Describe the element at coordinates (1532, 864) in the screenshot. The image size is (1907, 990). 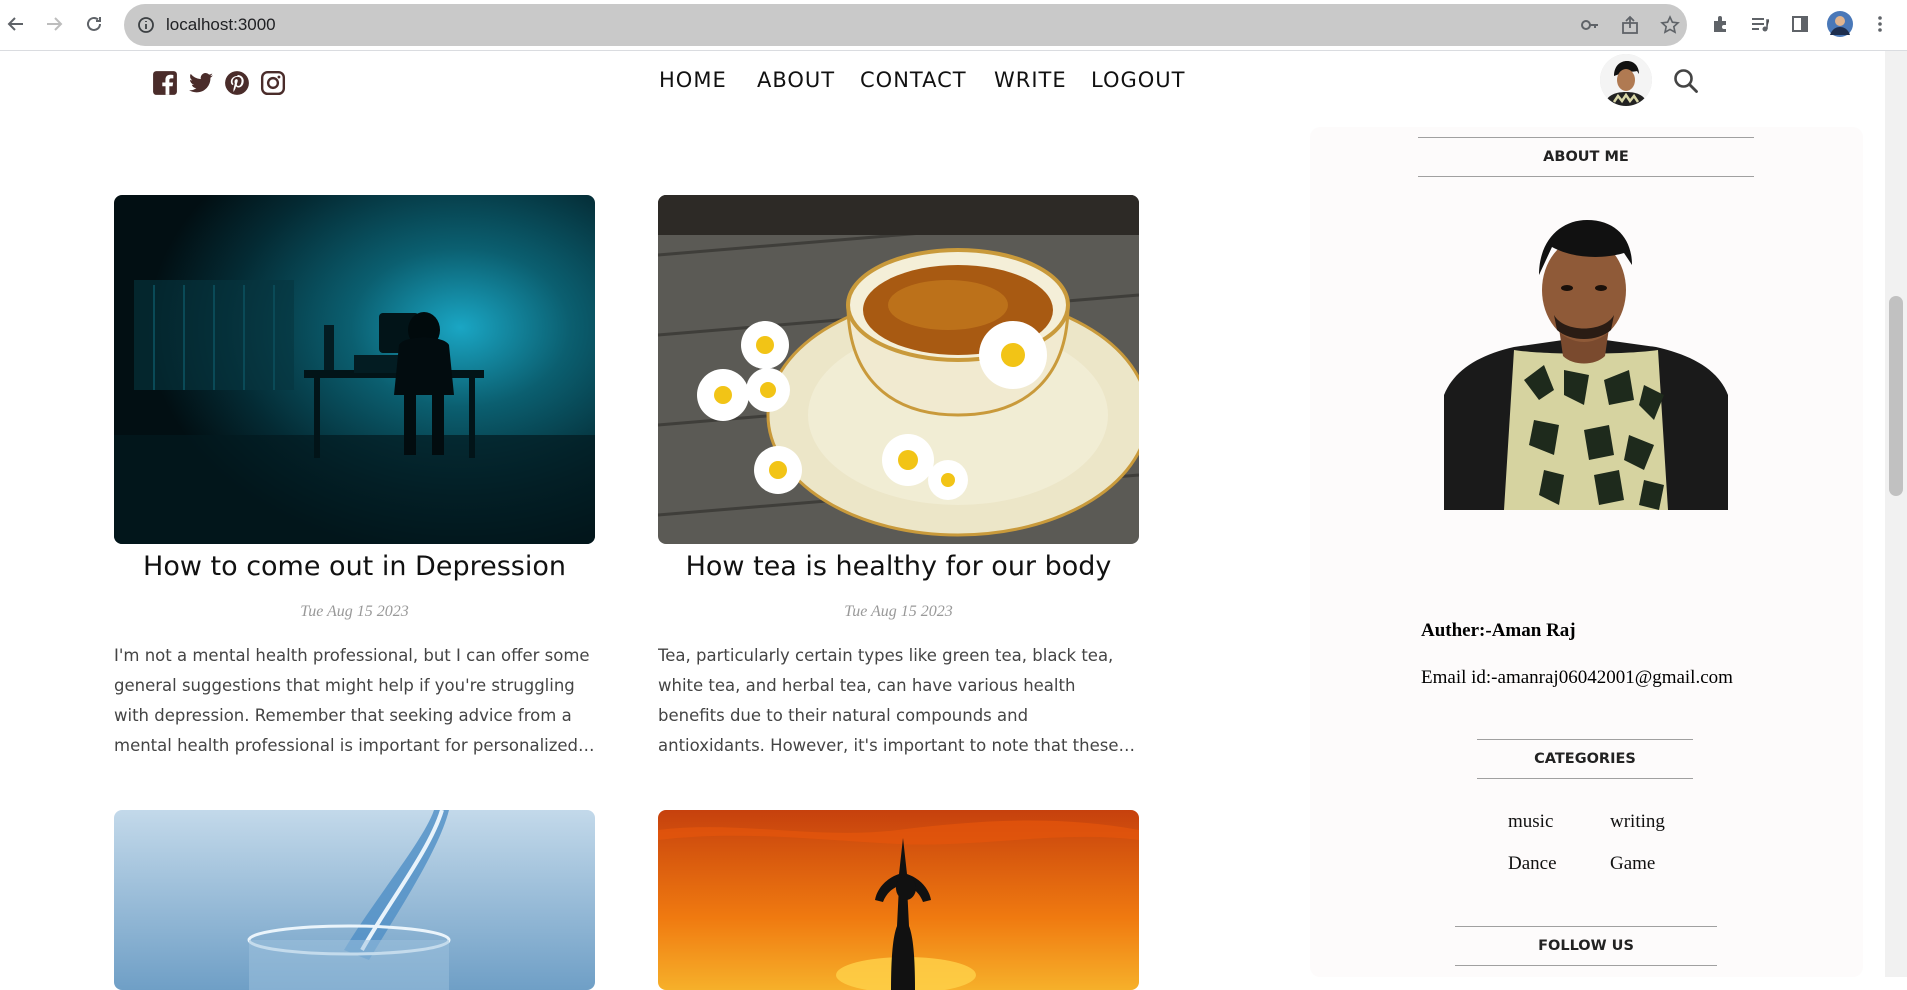
I see `category-link: Dance` at that location.